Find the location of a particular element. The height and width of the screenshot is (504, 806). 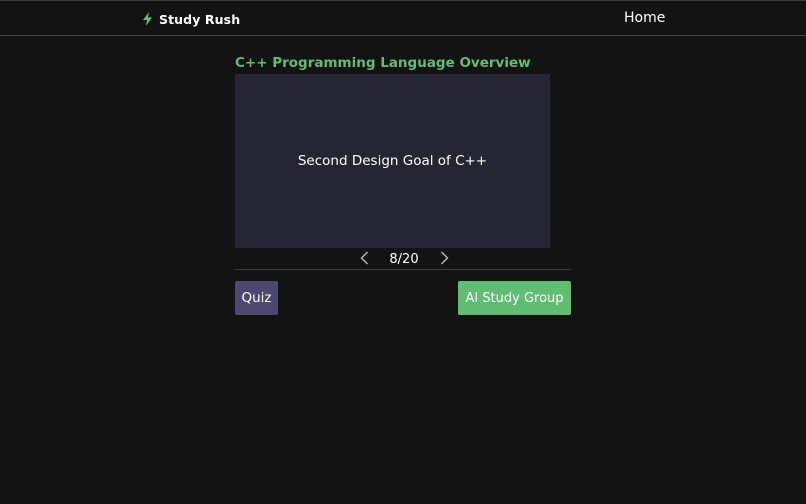

quiz-button: Quiz is located at coordinates (256, 298).